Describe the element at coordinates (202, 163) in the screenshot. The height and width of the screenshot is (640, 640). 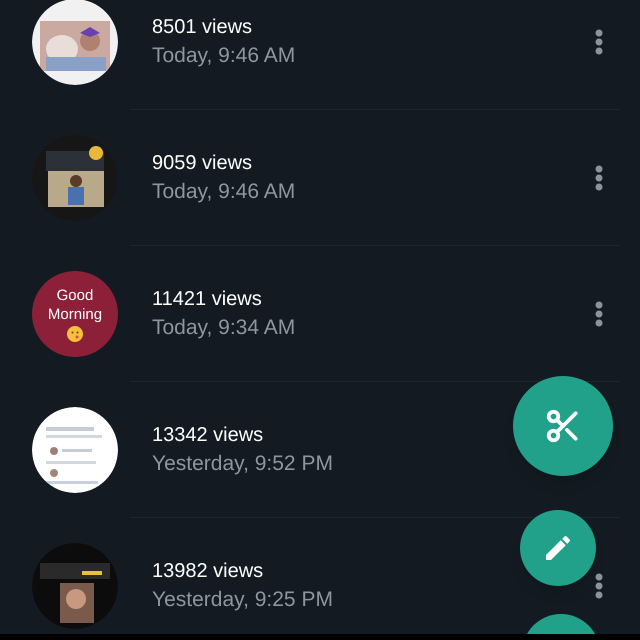
I see `view-count: 9059 views` at that location.